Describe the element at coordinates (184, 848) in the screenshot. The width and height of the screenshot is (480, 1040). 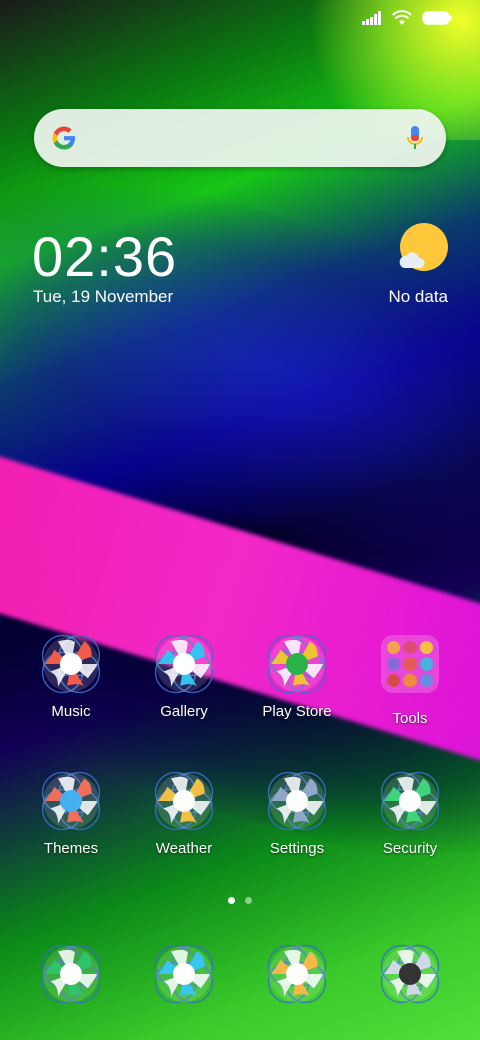
I see `app-label: Weather` at that location.